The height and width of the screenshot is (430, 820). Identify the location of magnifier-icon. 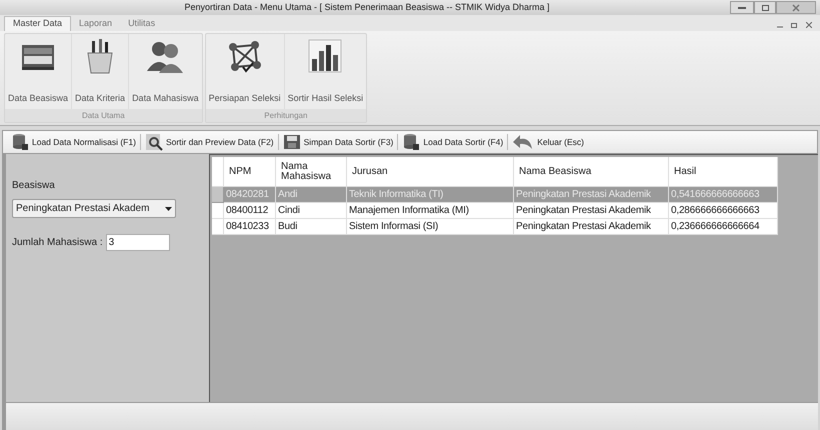
(153, 142).